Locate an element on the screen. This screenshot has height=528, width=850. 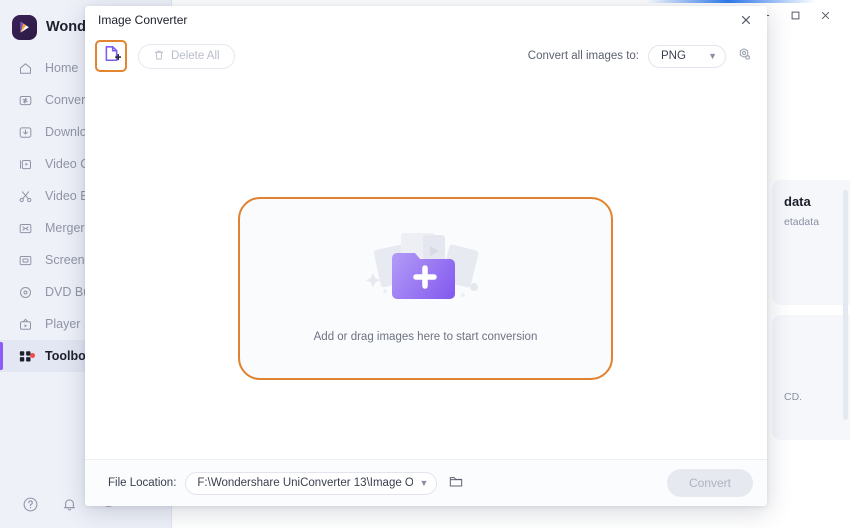
toolbox-card: CD. is located at coordinates (811, 377).